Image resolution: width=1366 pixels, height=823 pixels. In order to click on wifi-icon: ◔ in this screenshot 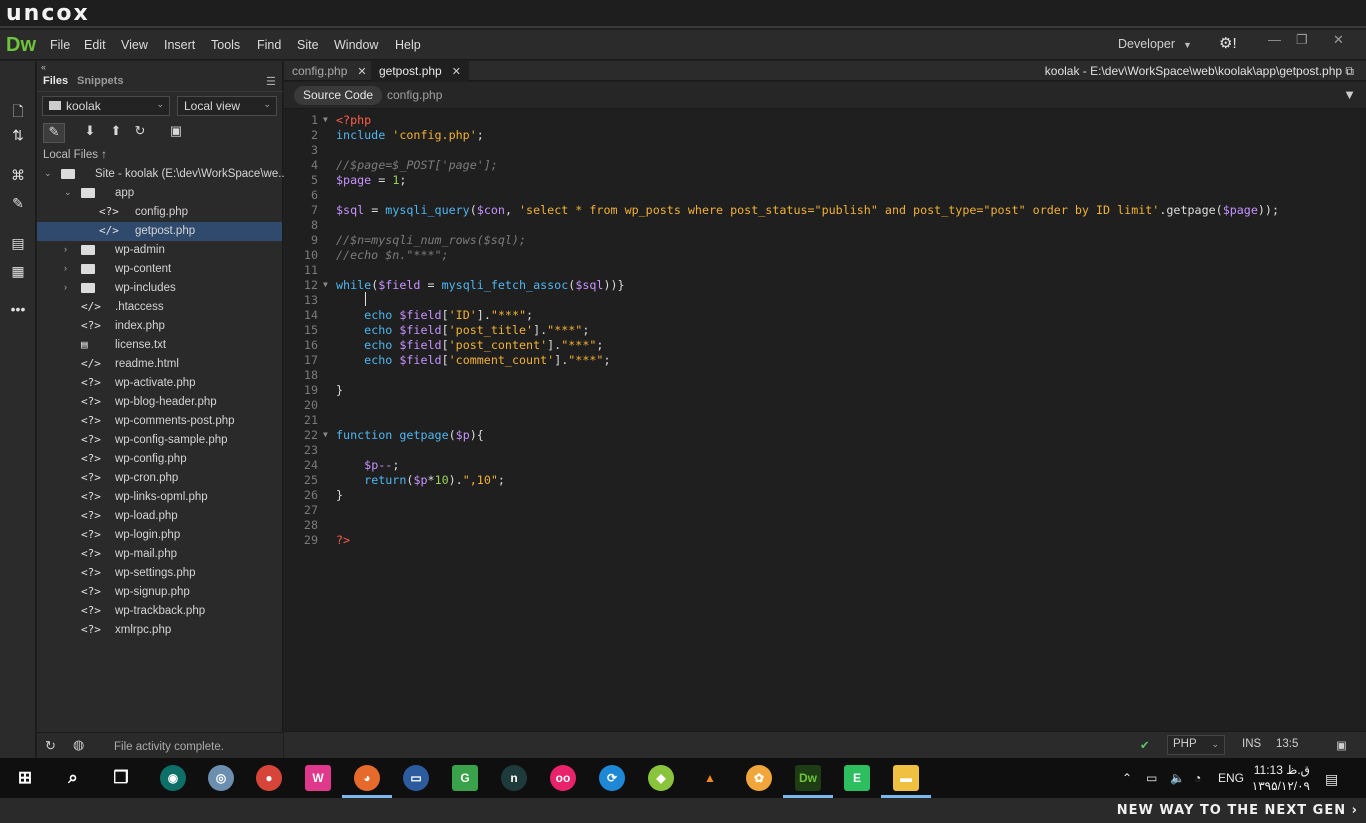, I will do `click(1197, 778)`.